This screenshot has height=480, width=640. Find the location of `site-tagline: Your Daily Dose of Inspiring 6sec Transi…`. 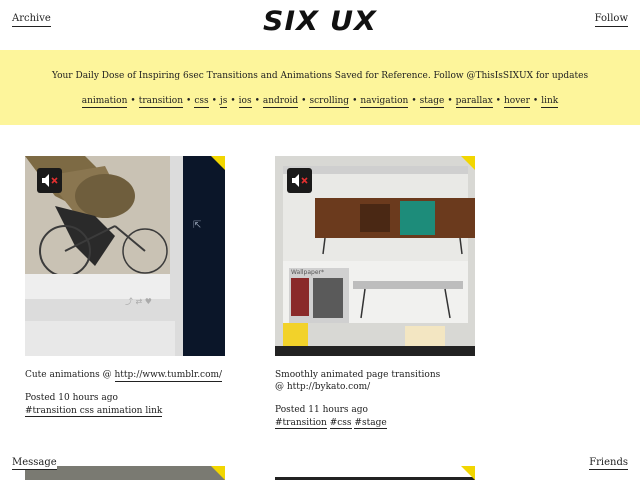

site-tagline: Your Daily Dose of Inspiring 6sec Transi… is located at coordinates (320, 76).